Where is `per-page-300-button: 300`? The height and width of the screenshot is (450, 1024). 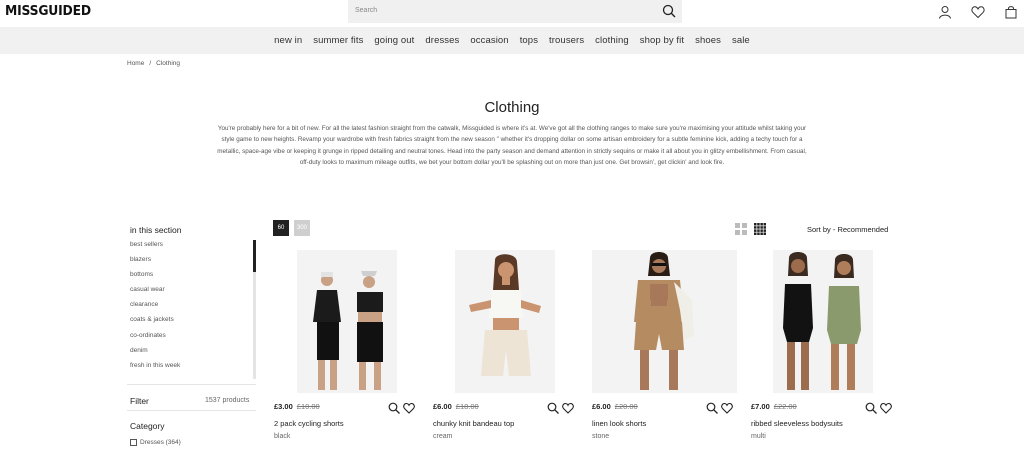
per-page-300-button: 300 is located at coordinates (302, 228).